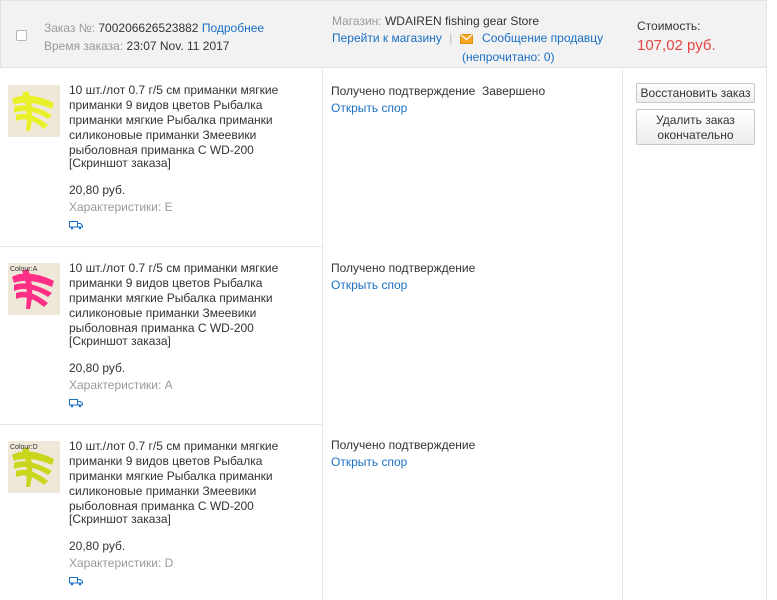 This screenshot has height=600, width=777. I want to click on product-thumbnail, so click(34, 111).